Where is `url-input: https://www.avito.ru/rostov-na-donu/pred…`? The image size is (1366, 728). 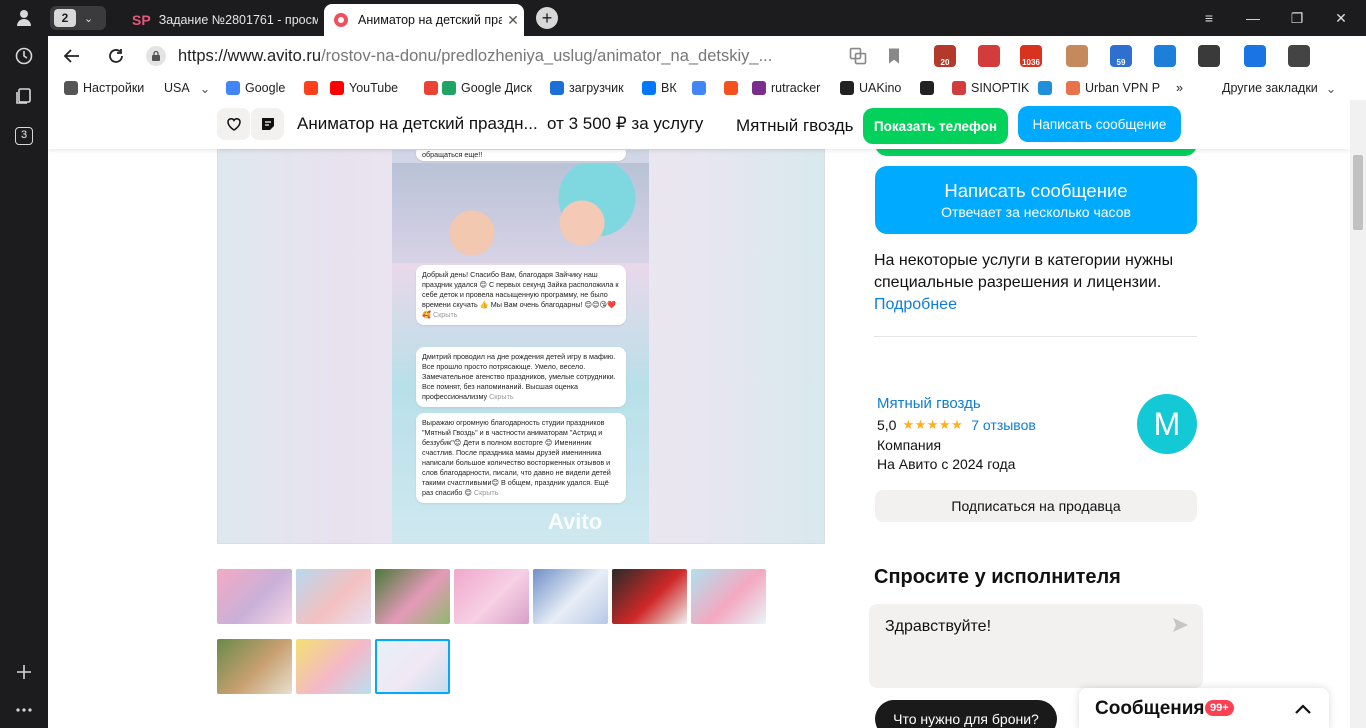 url-input: https://www.avito.ru/rostov-na-donu/pred… is located at coordinates (475, 56).